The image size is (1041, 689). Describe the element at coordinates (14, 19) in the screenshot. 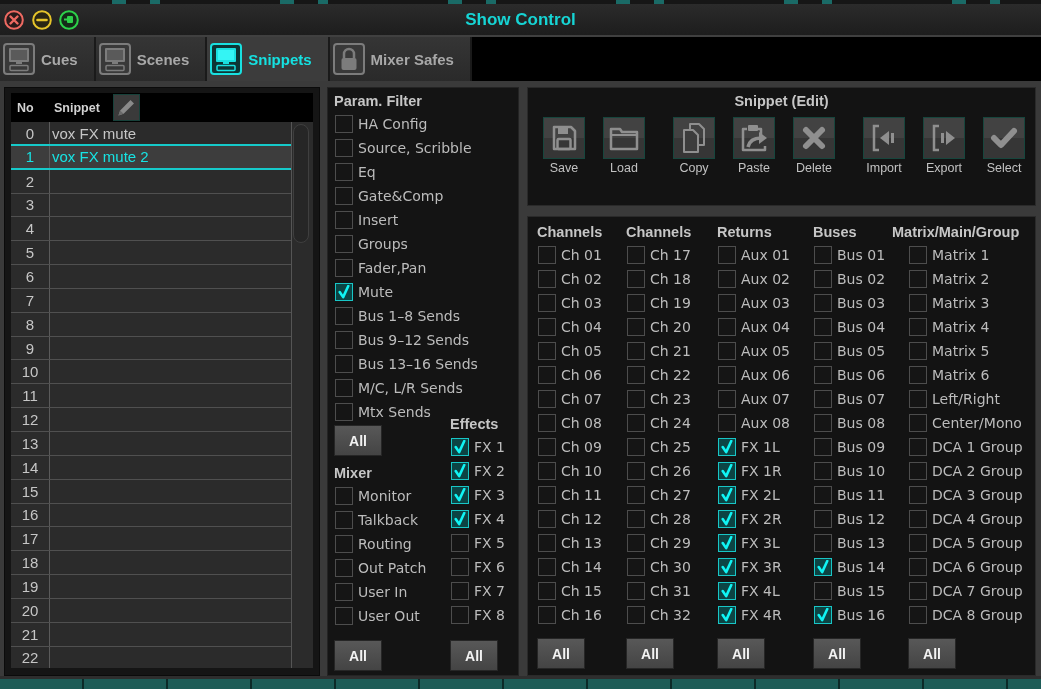

I see `close-icon` at that location.